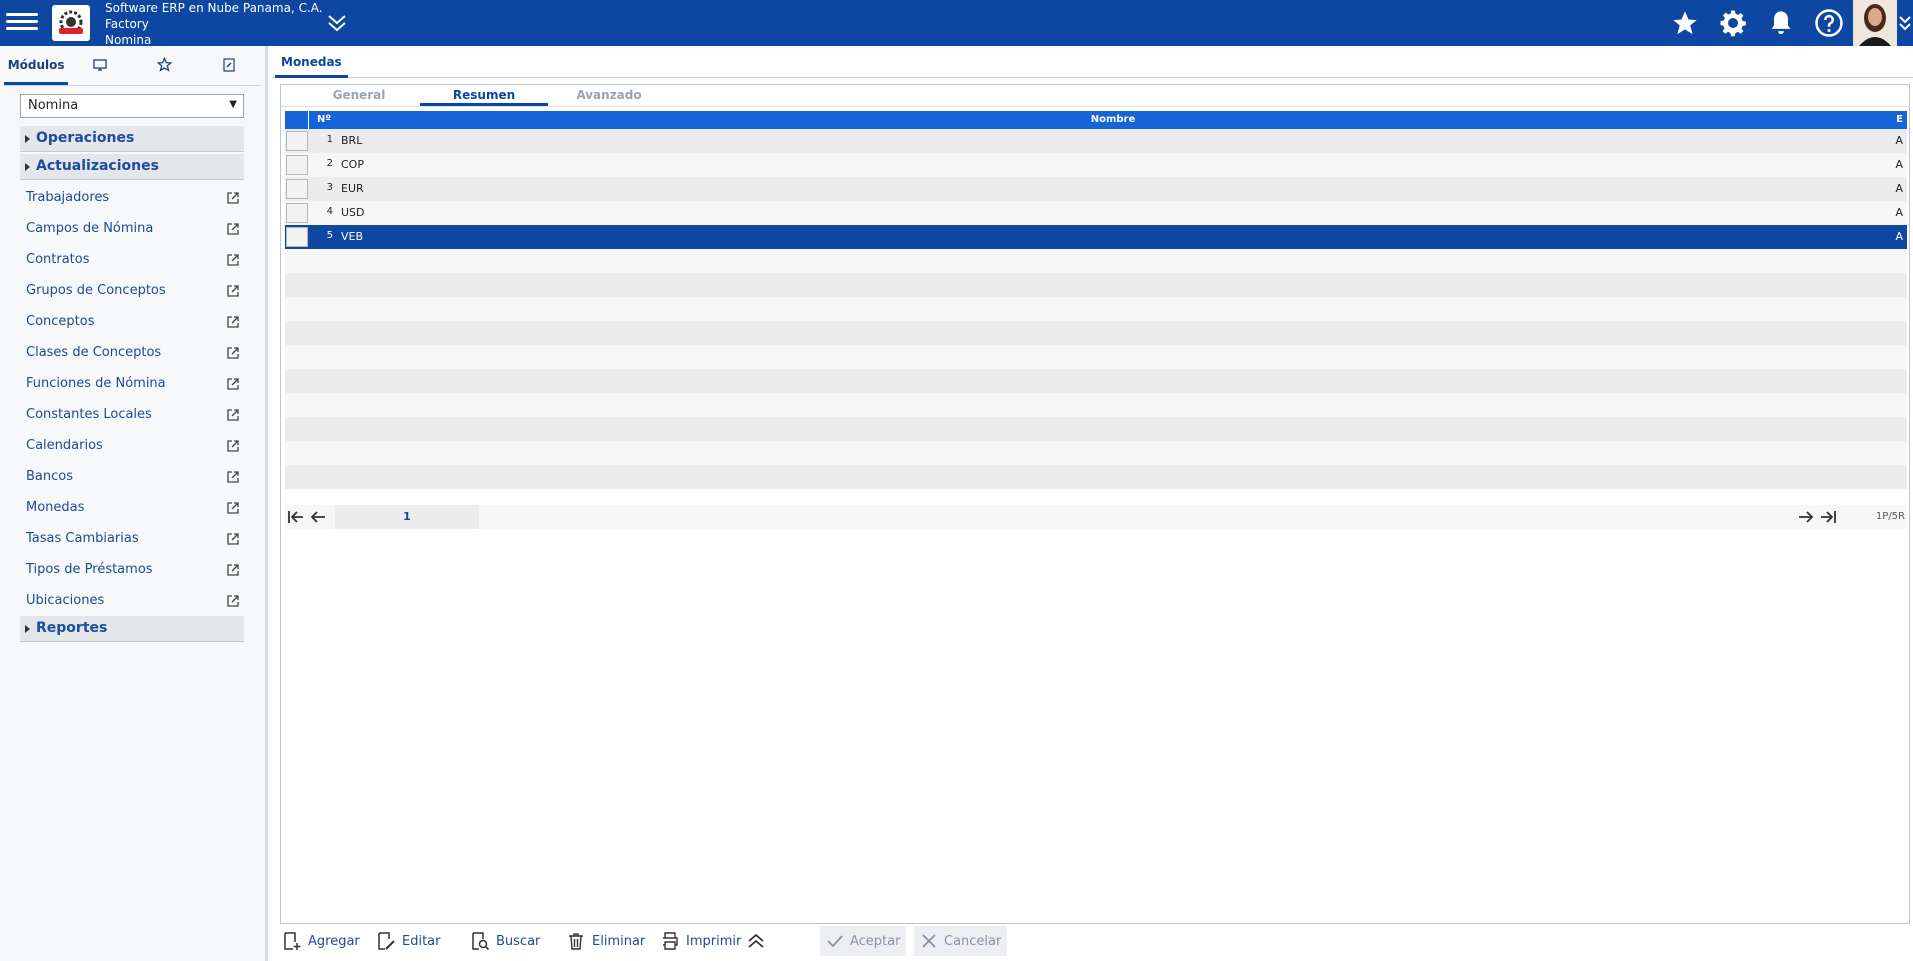 The width and height of the screenshot is (1913, 961). I want to click on group-actualizaciones: Actualizaciones, so click(132, 167).